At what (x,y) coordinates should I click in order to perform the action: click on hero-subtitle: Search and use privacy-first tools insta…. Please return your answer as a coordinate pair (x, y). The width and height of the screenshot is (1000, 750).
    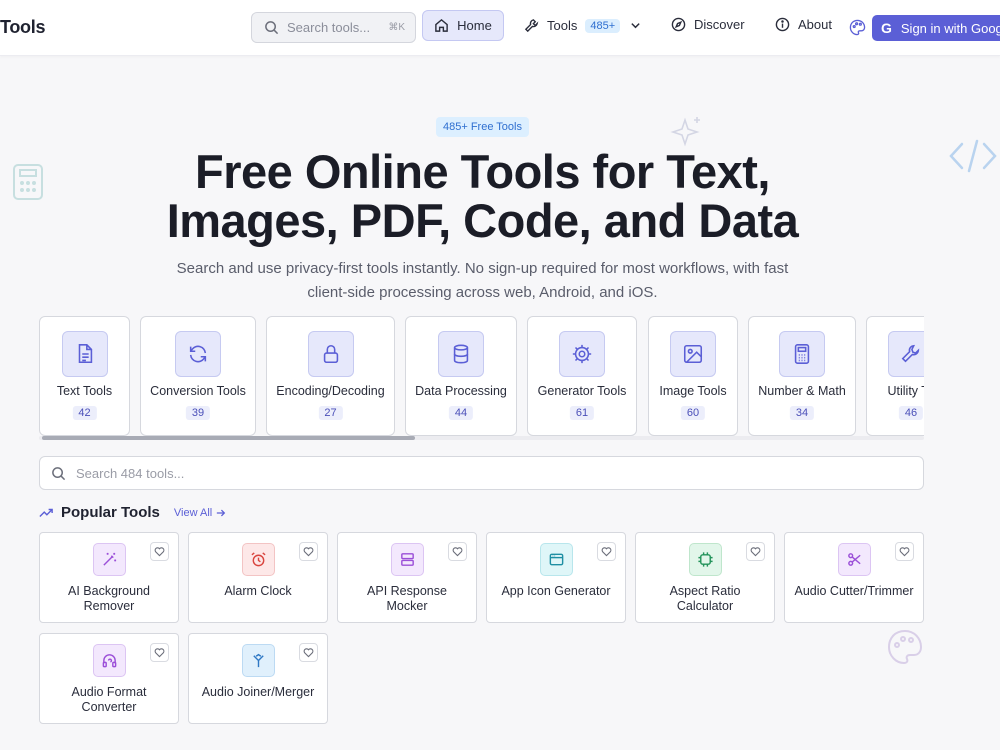
    Looking at the image, I should click on (482, 281).